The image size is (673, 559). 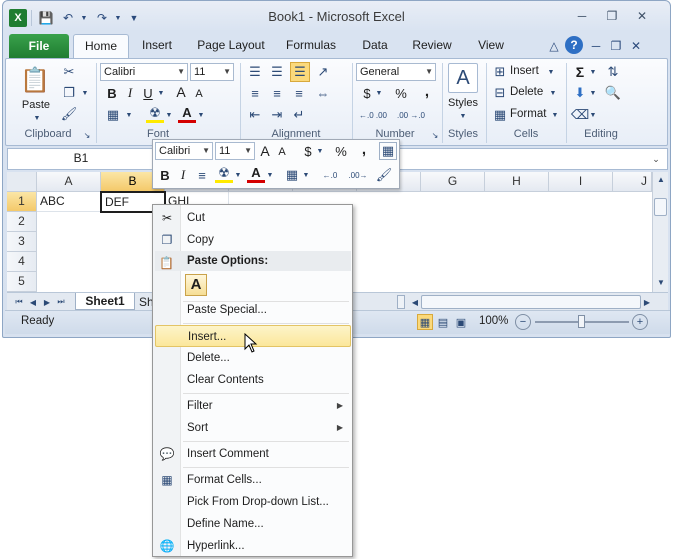 I want to click on mini-currency-button: $, so click(x=308, y=151).